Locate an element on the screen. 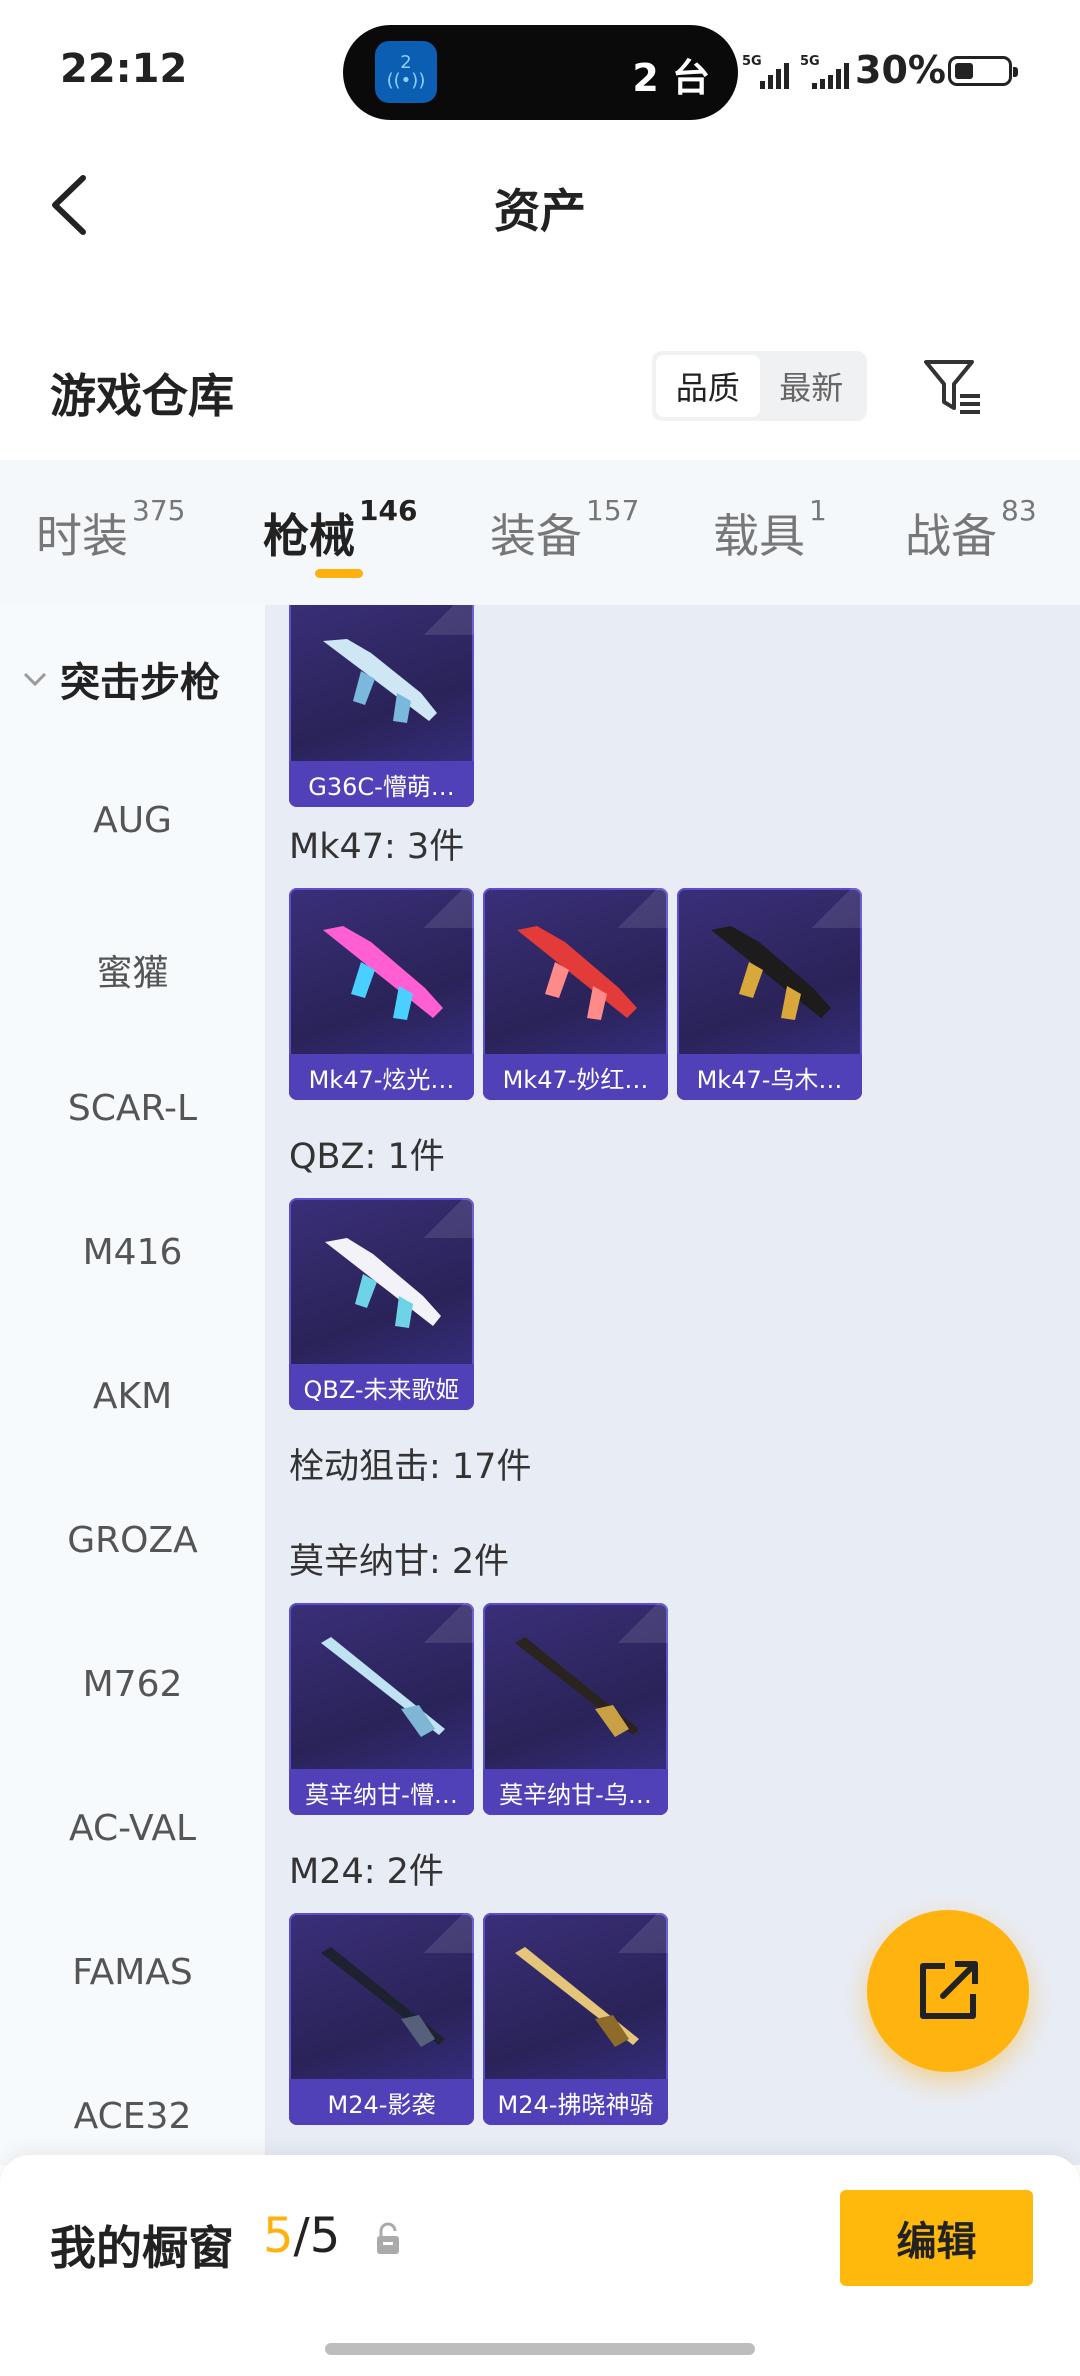 Image resolution: width=1080 pixels, height=2376 pixels. lock-icon is located at coordinates (388, 2238).